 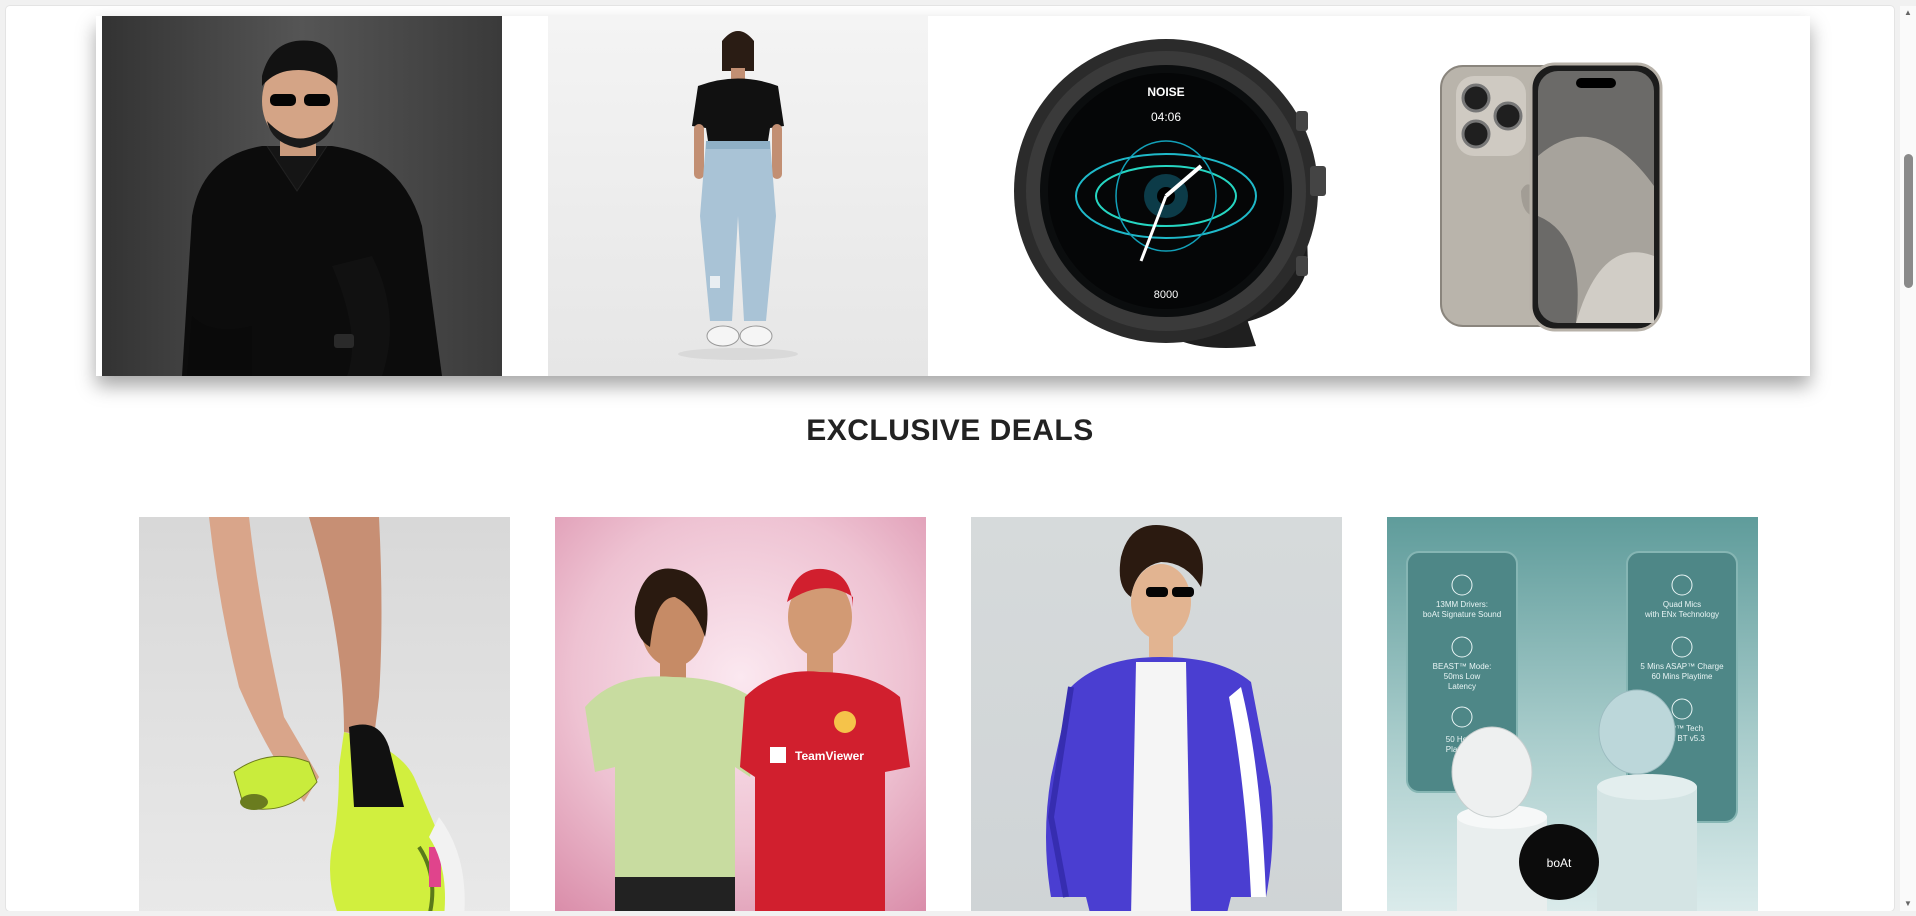 What do you see at coordinates (829, 756) in the screenshot?
I see `jersey-sponsor-text: TeamViewer` at bounding box center [829, 756].